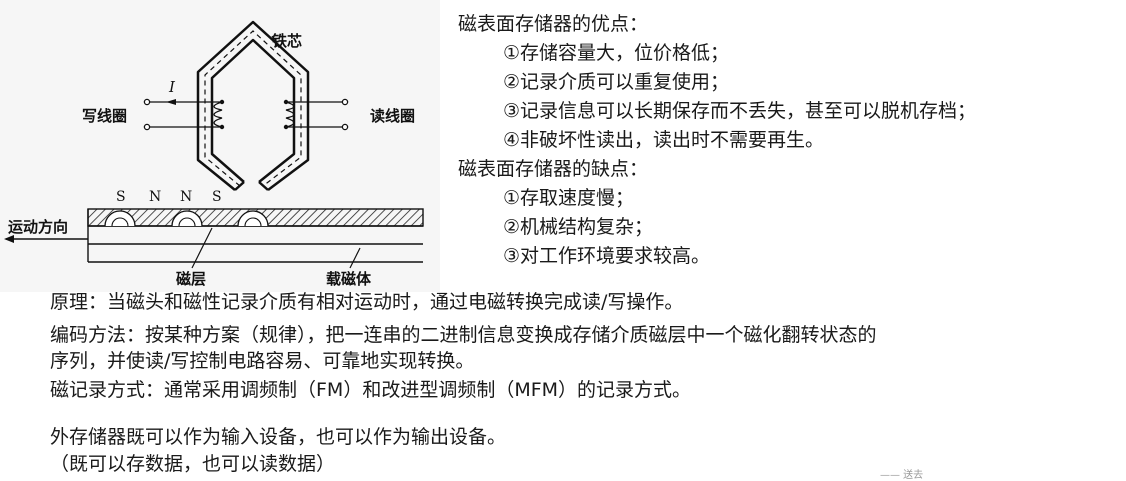 The image size is (1126, 481). What do you see at coordinates (607, 256) in the screenshot?
I see `disadvantage-item: ③对工作环境要求较高。` at bounding box center [607, 256].